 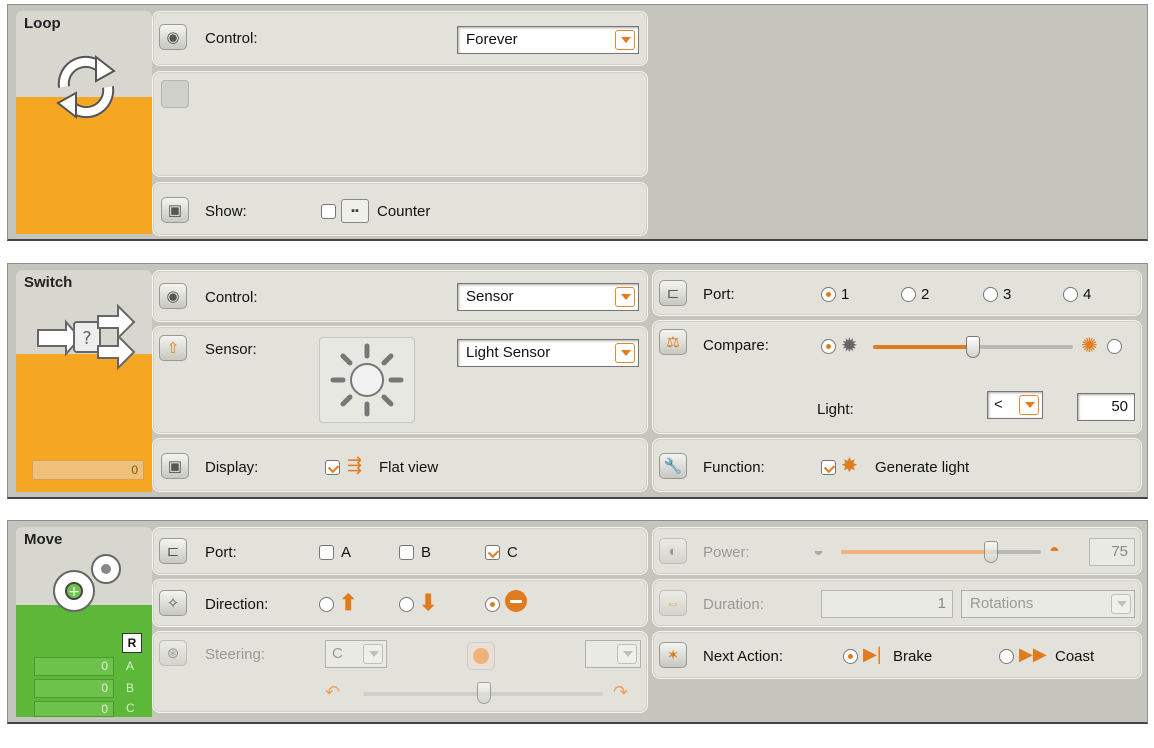 What do you see at coordinates (492, 552) in the screenshot?
I see `port-c-checkbox` at bounding box center [492, 552].